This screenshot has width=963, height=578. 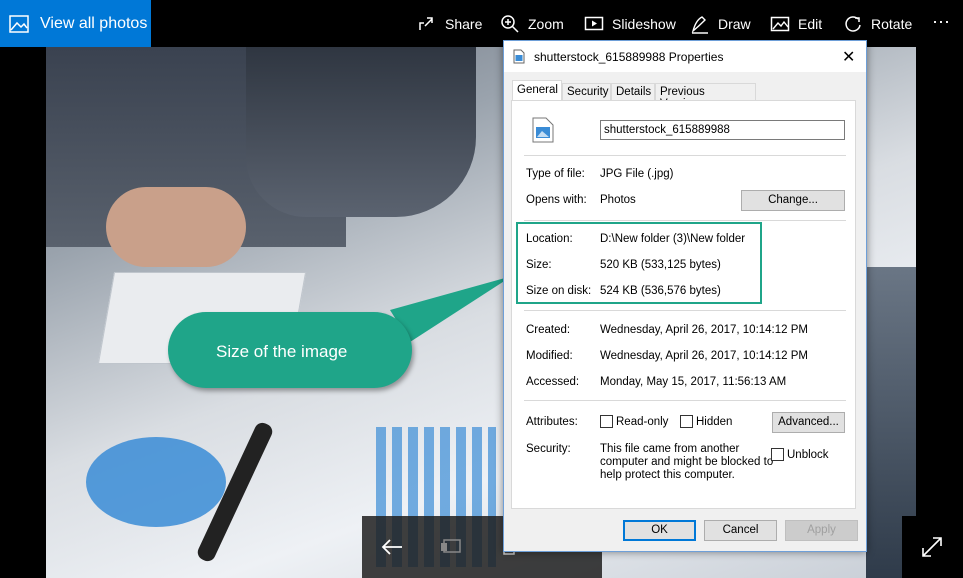 What do you see at coordinates (705, 96) in the screenshot?
I see `tab-previous-versions: Previous Versions` at bounding box center [705, 96].